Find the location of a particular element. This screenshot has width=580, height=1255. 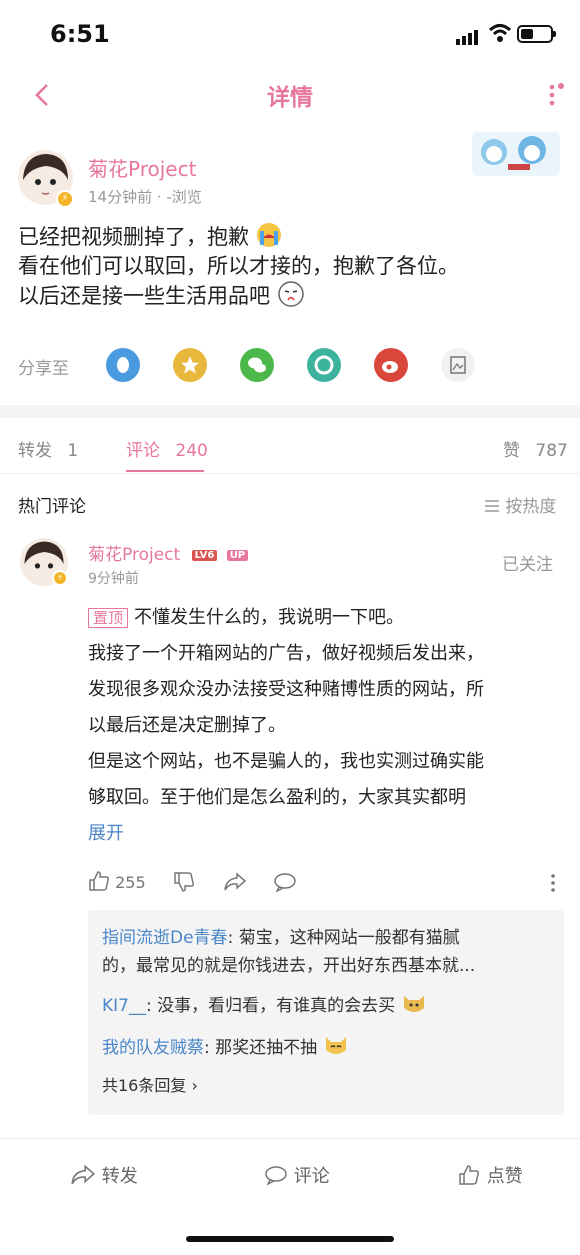

thumbs-down-icon is located at coordinates (184, 882).